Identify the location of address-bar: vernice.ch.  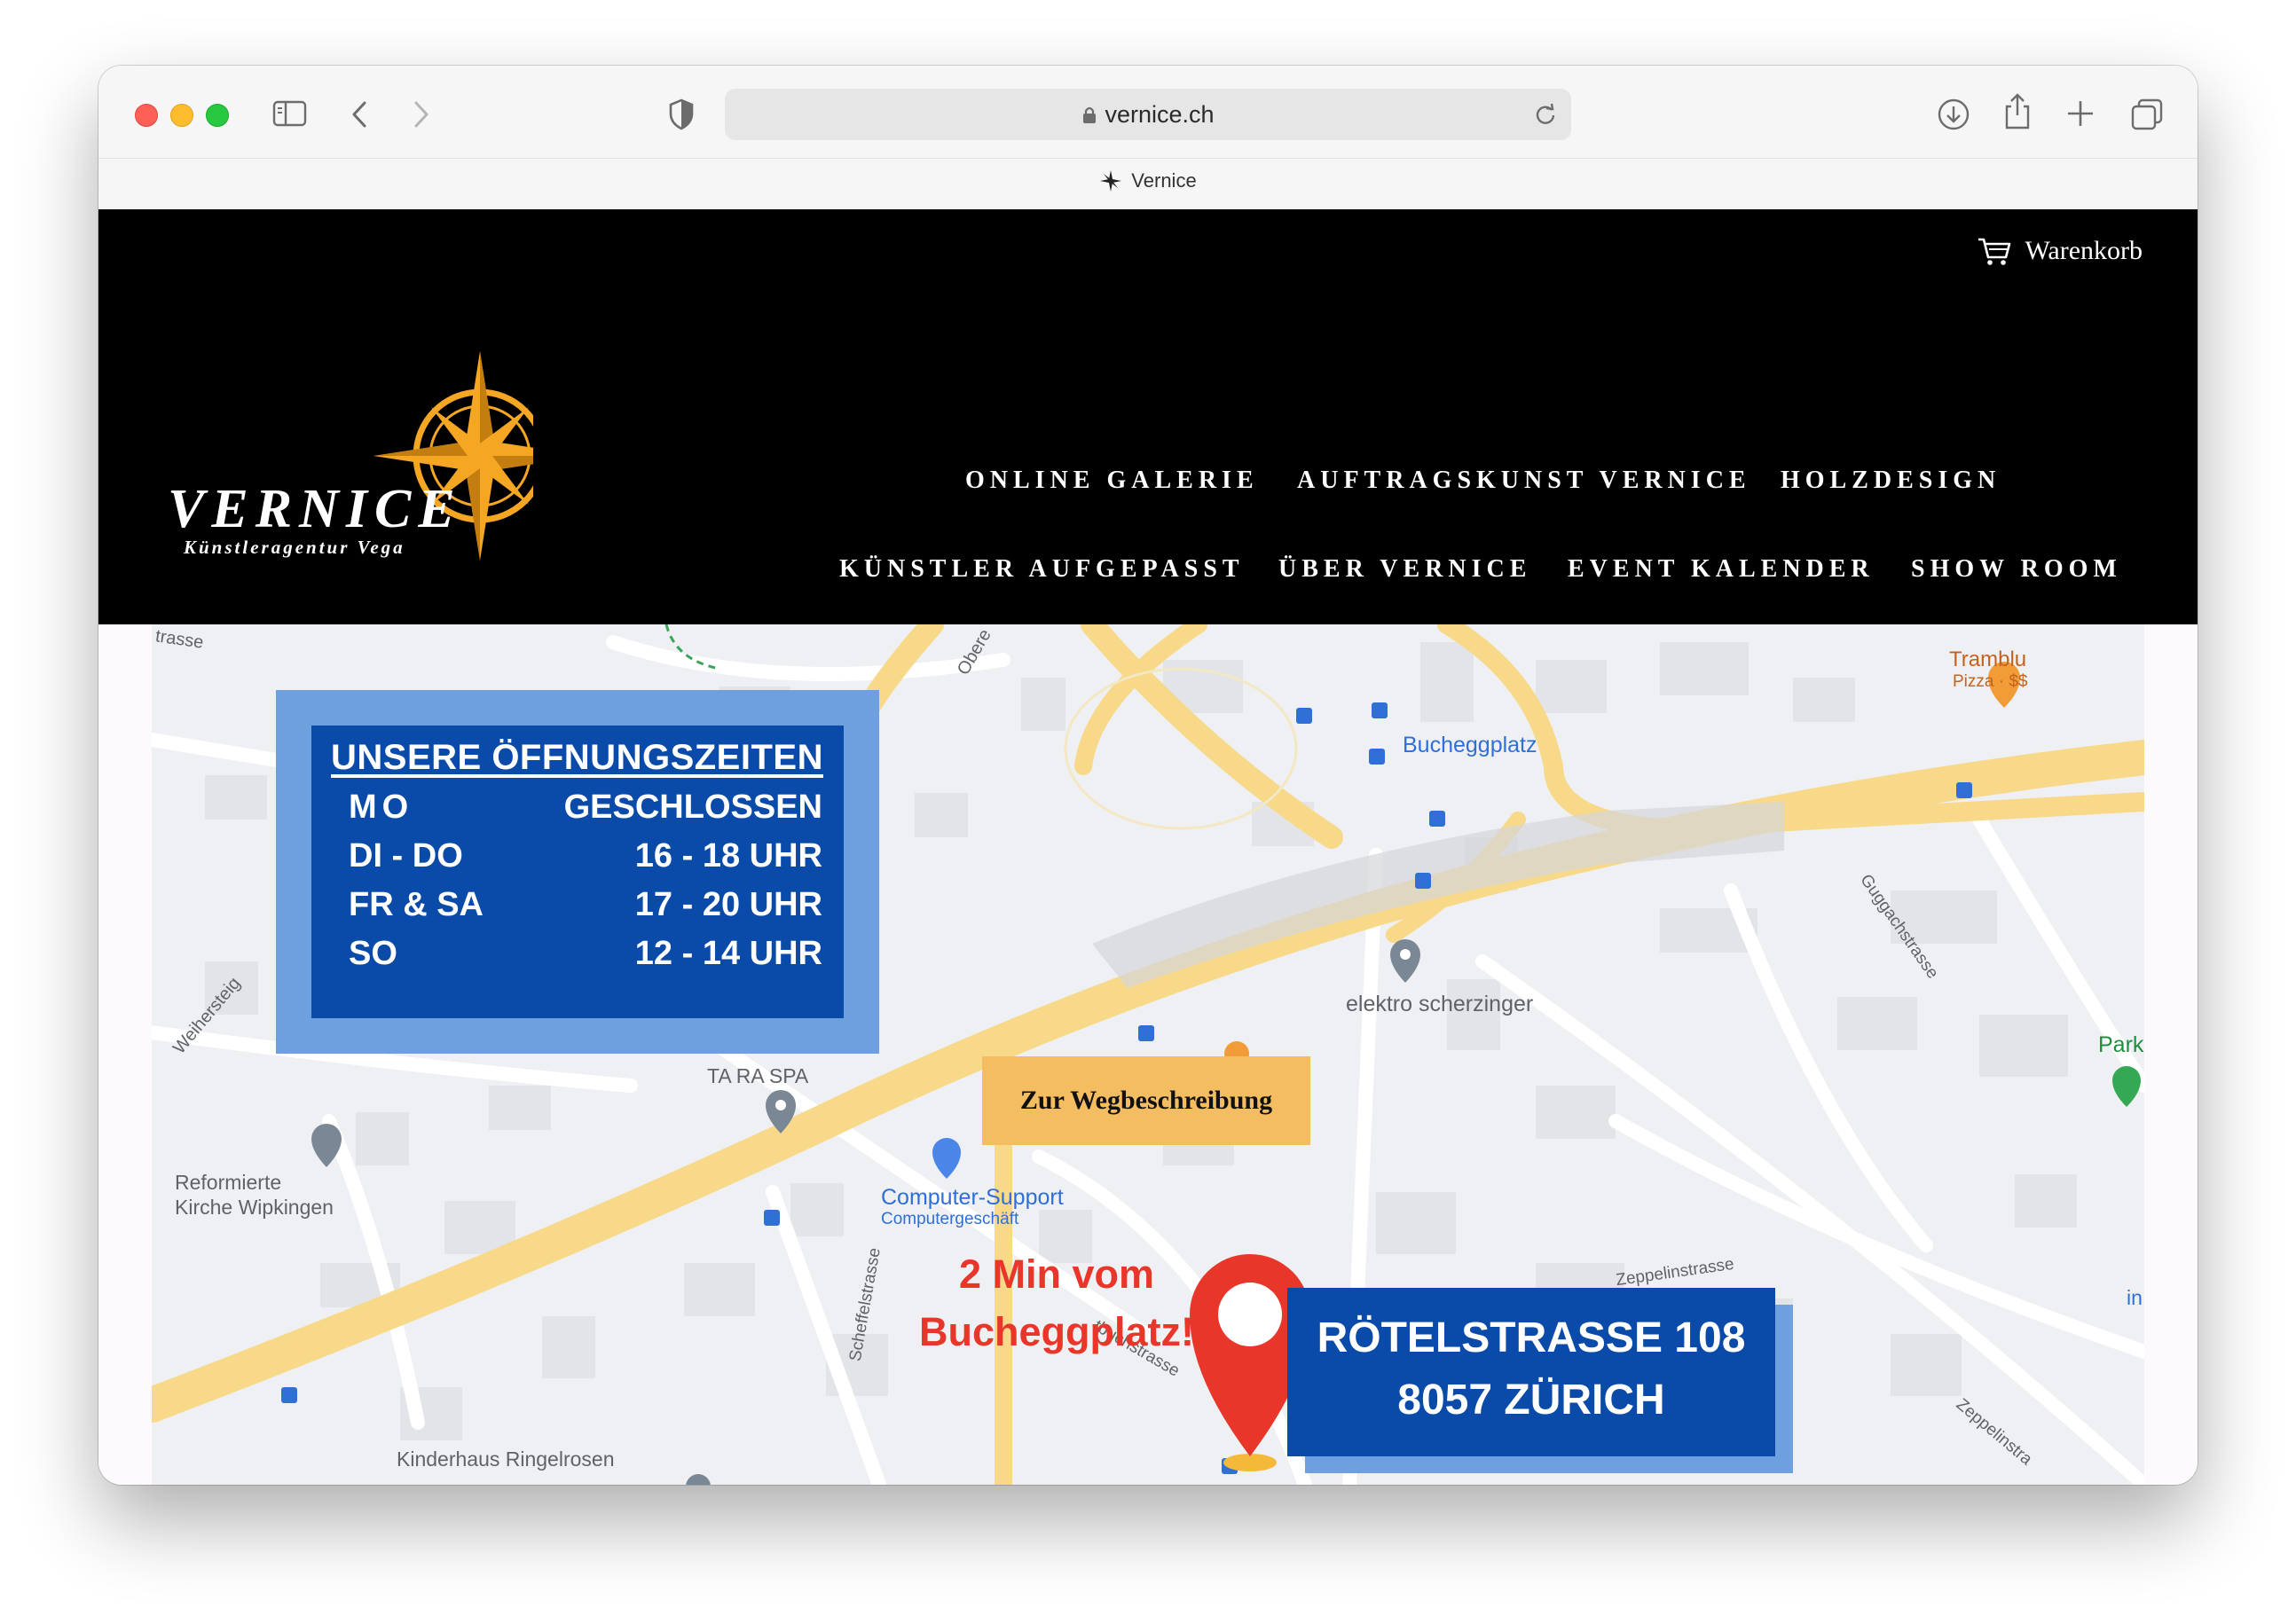
(1148, 115).